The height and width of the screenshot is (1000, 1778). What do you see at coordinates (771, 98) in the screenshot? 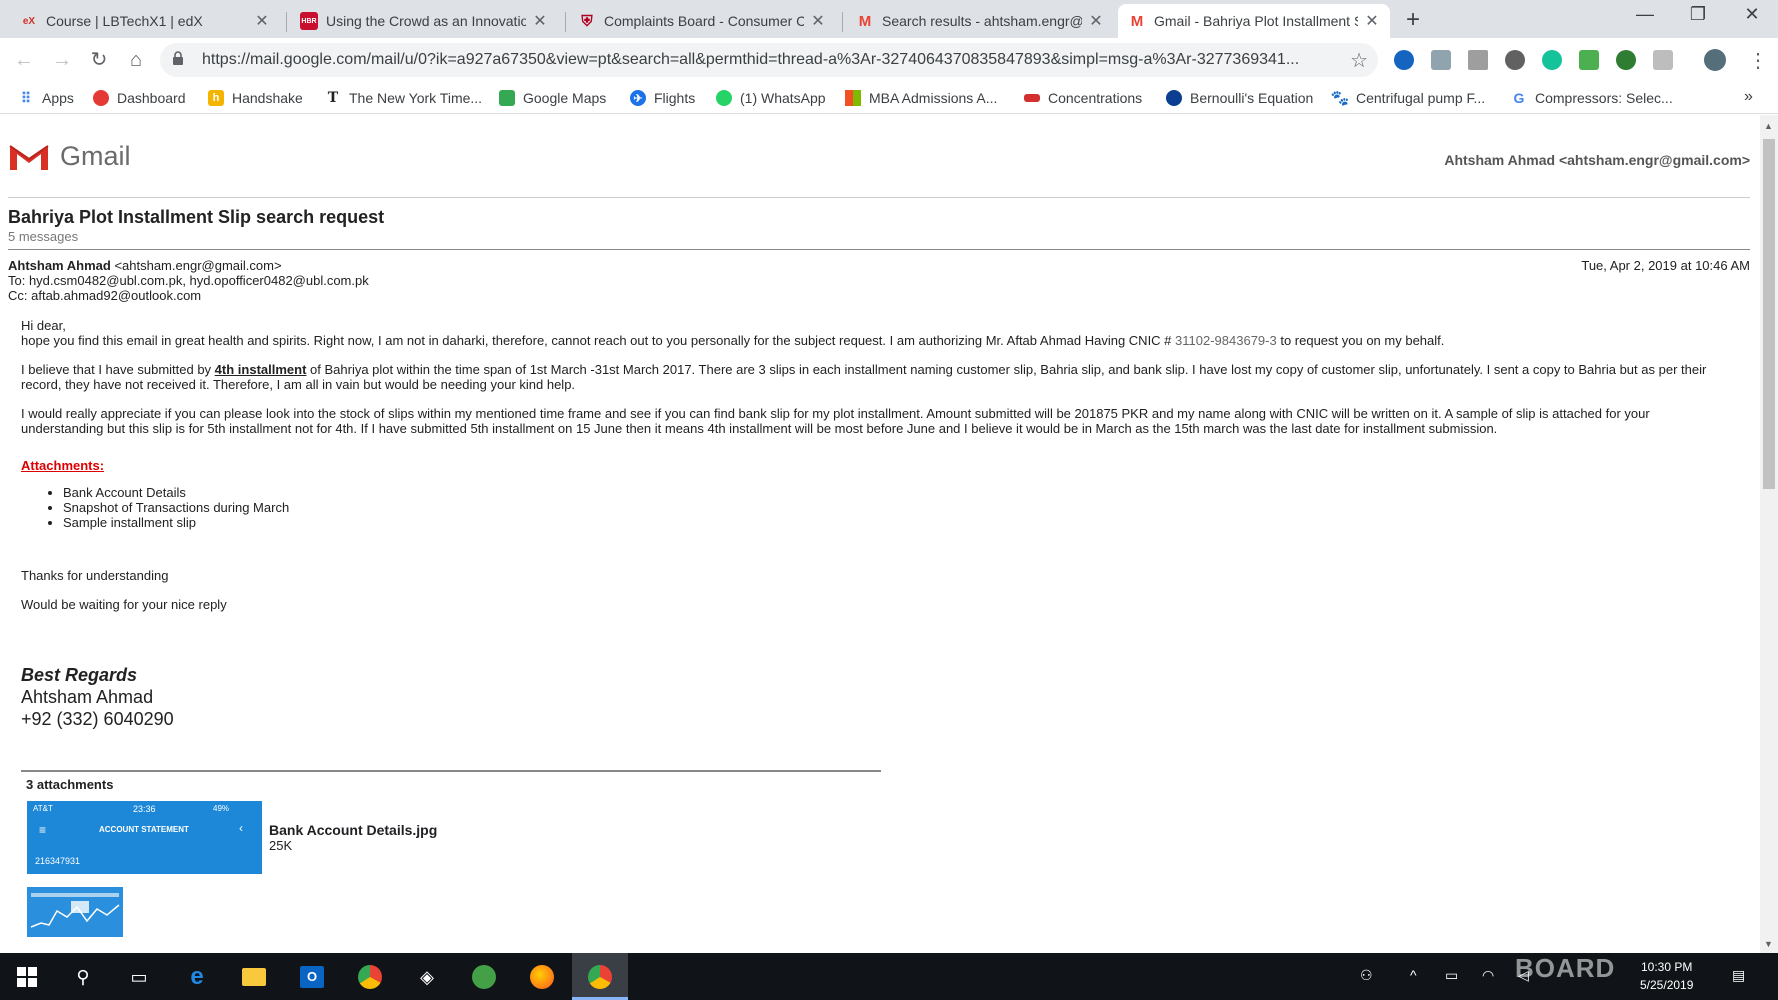
I see `bookmark-whatsapp: (1) WhatsApp` at bounding box center [771, 98].